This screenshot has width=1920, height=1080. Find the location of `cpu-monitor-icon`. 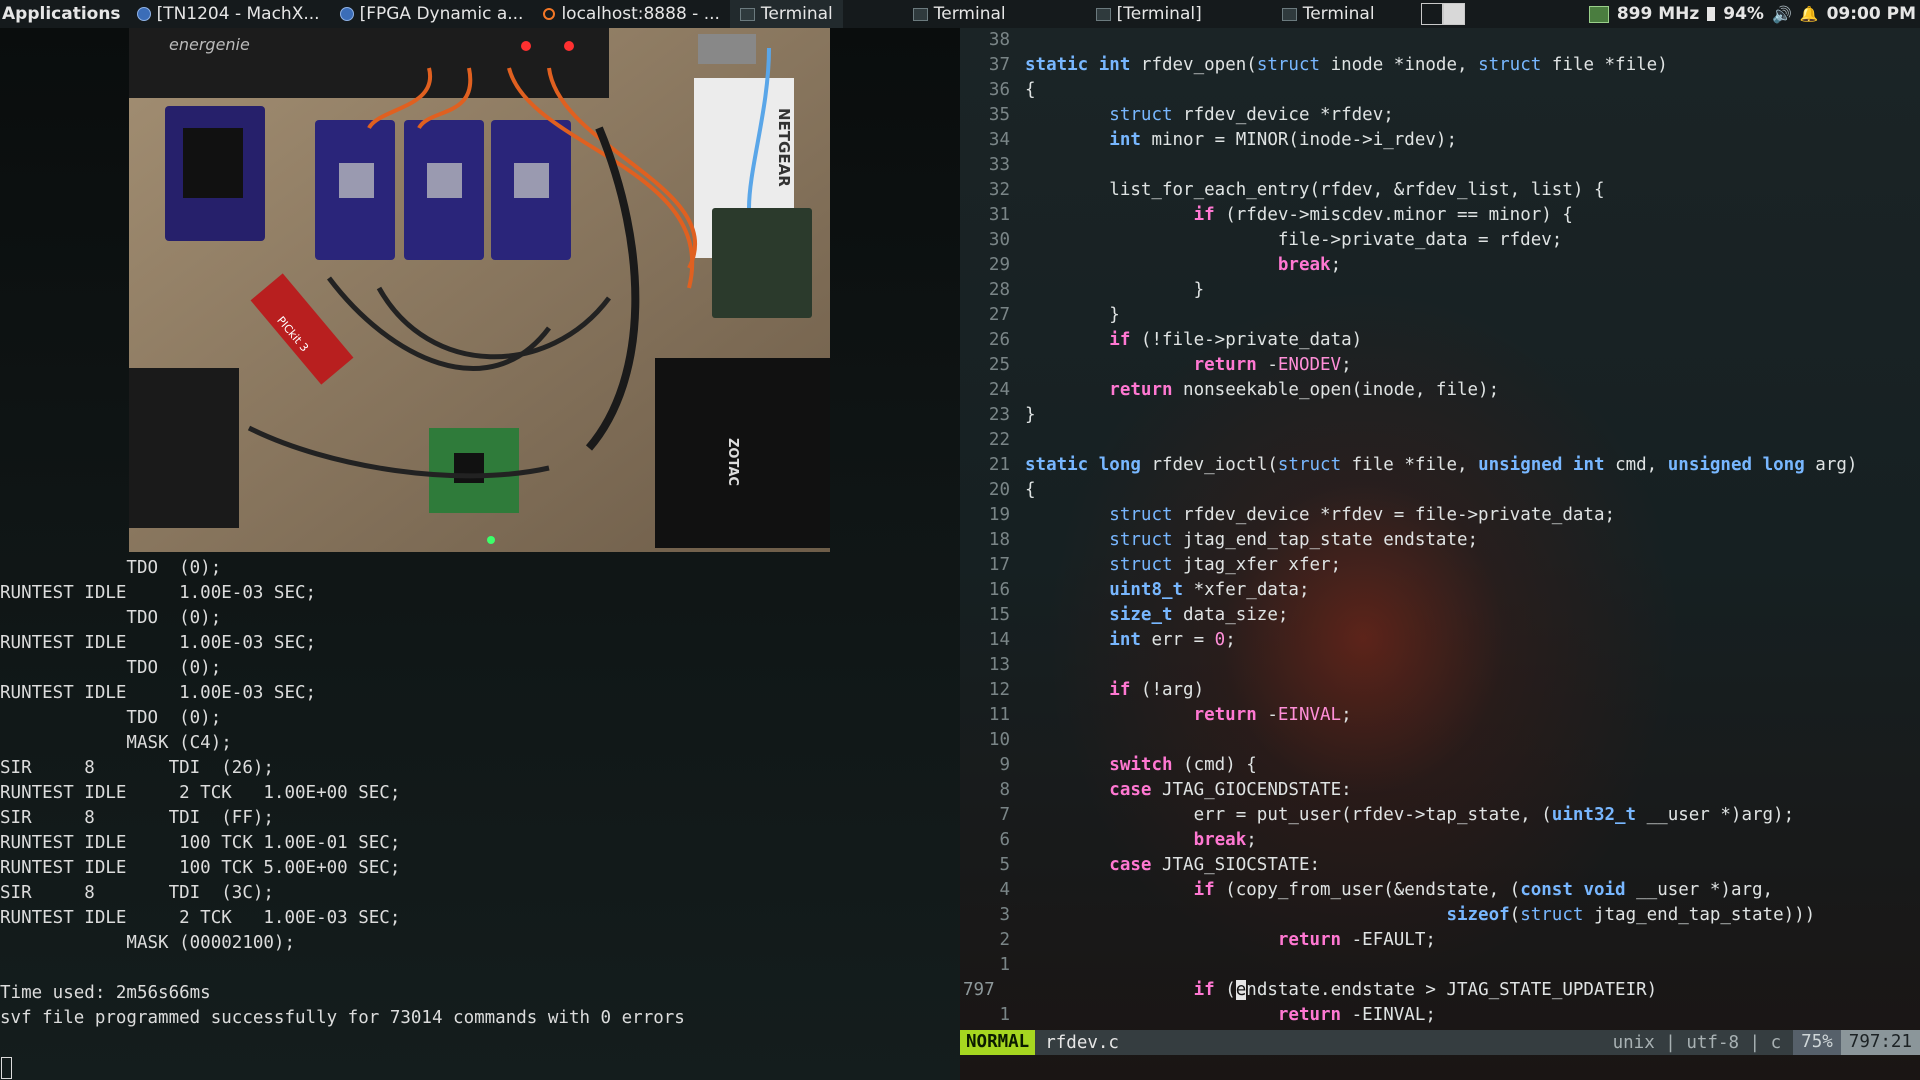

cpu-monitor-icon is located at coordinates (1598, 14).